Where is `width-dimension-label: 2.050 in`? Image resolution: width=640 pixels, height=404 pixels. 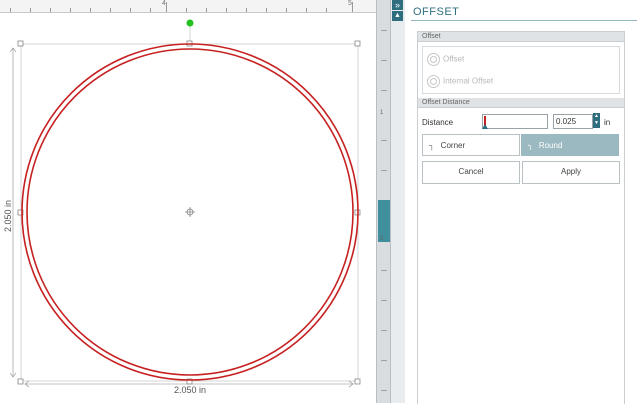
width-dimension-label: 2.050 in is located at coordinates (190, 390).